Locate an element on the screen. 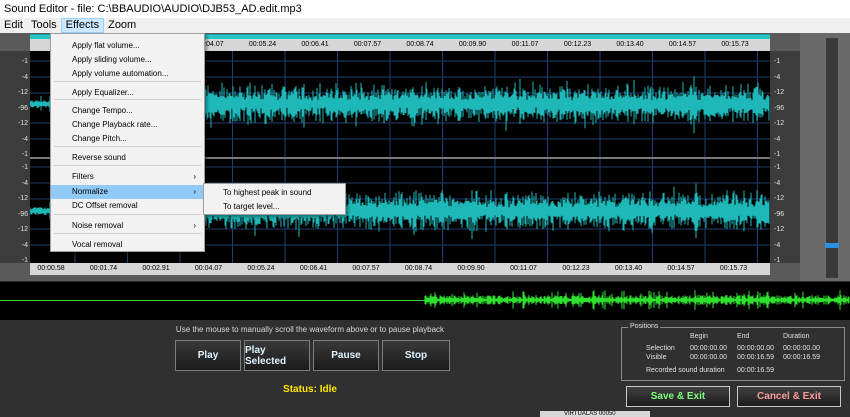 This screenshot has width=850, height=417. positions-title: Positions is located at coordinates (644, 326).